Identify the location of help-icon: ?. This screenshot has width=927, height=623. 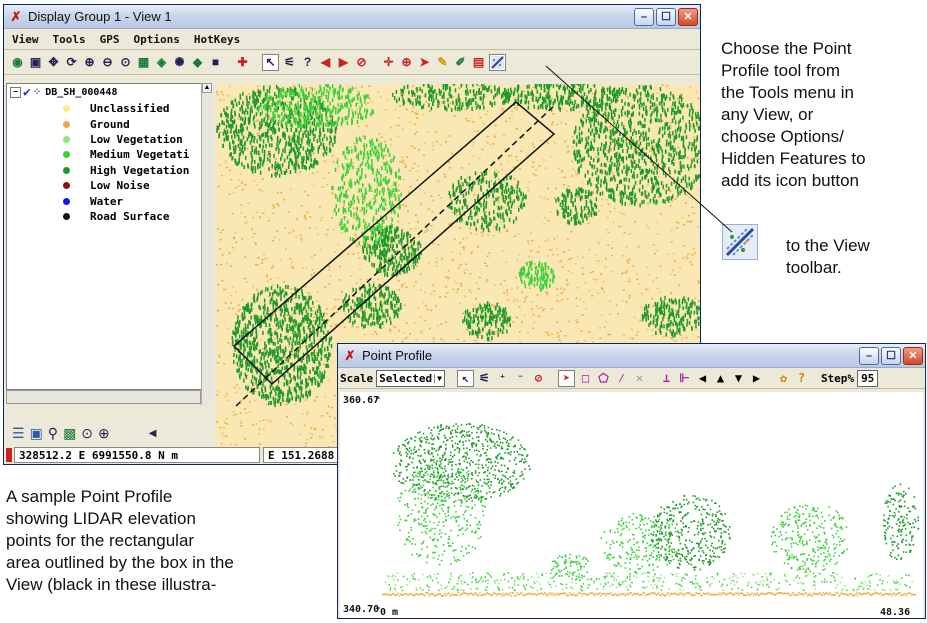
(801, 378).